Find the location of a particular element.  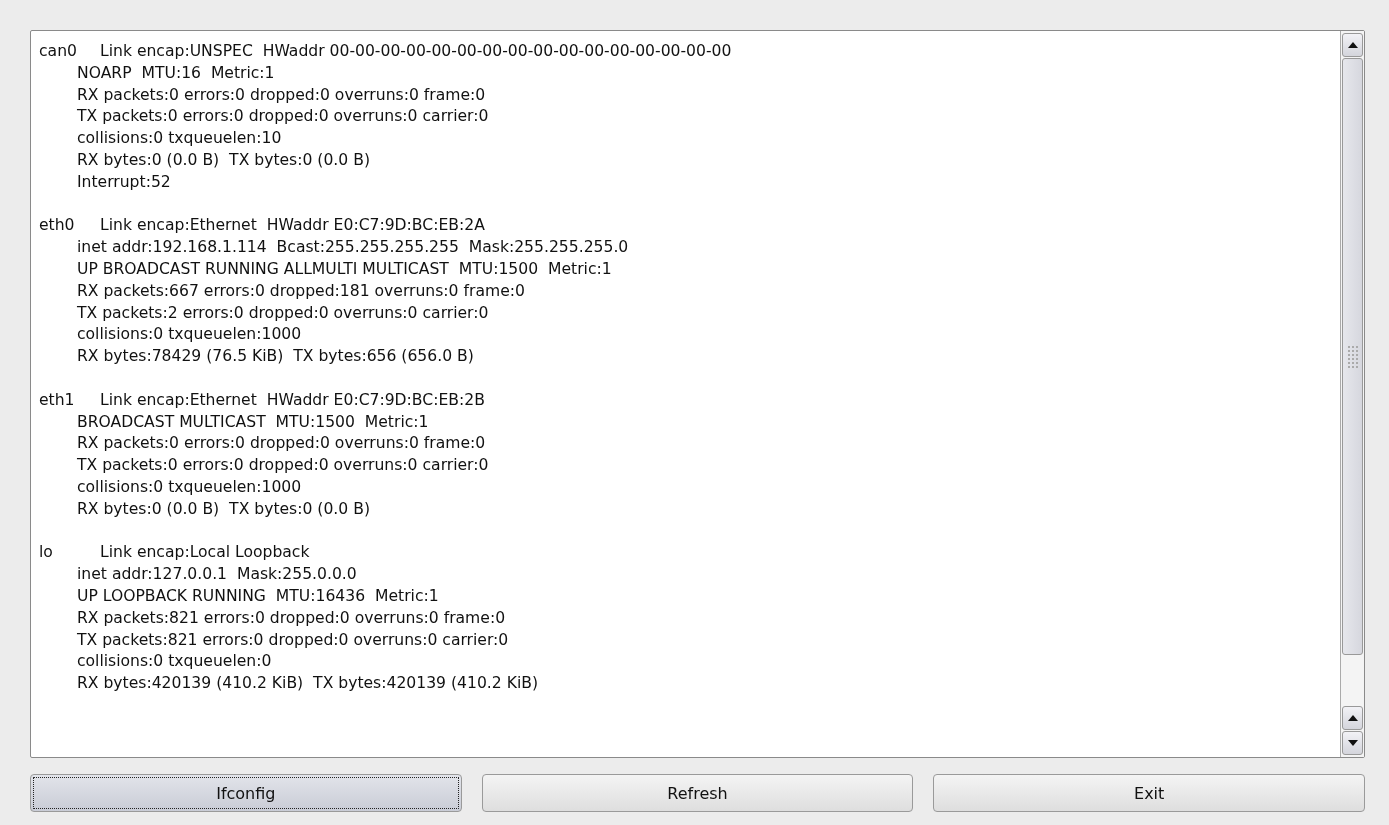

interface-name: can0 is located at coordinates (58, 51).